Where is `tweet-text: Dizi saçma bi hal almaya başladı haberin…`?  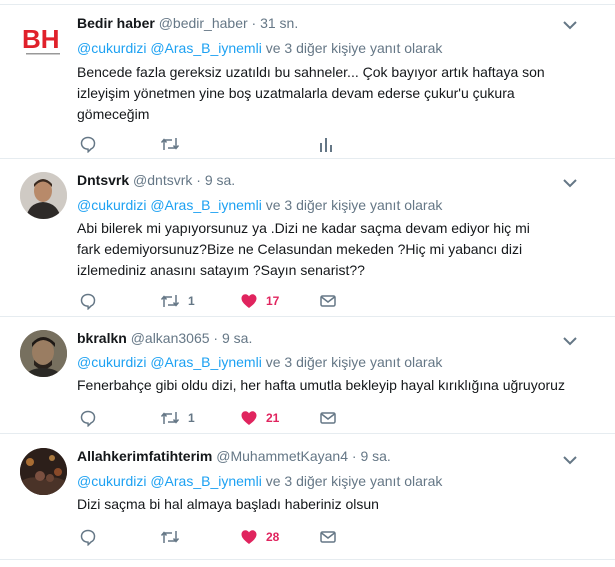 tweet-text: Dizi saçma bi hal almaya başladı haberin… is located at coordinates (228, 504).